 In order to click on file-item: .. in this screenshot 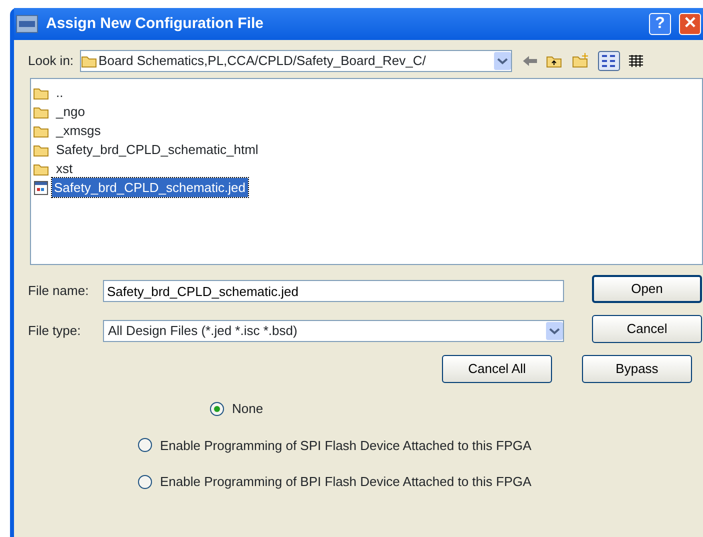, I will do `click(60, 92)`.